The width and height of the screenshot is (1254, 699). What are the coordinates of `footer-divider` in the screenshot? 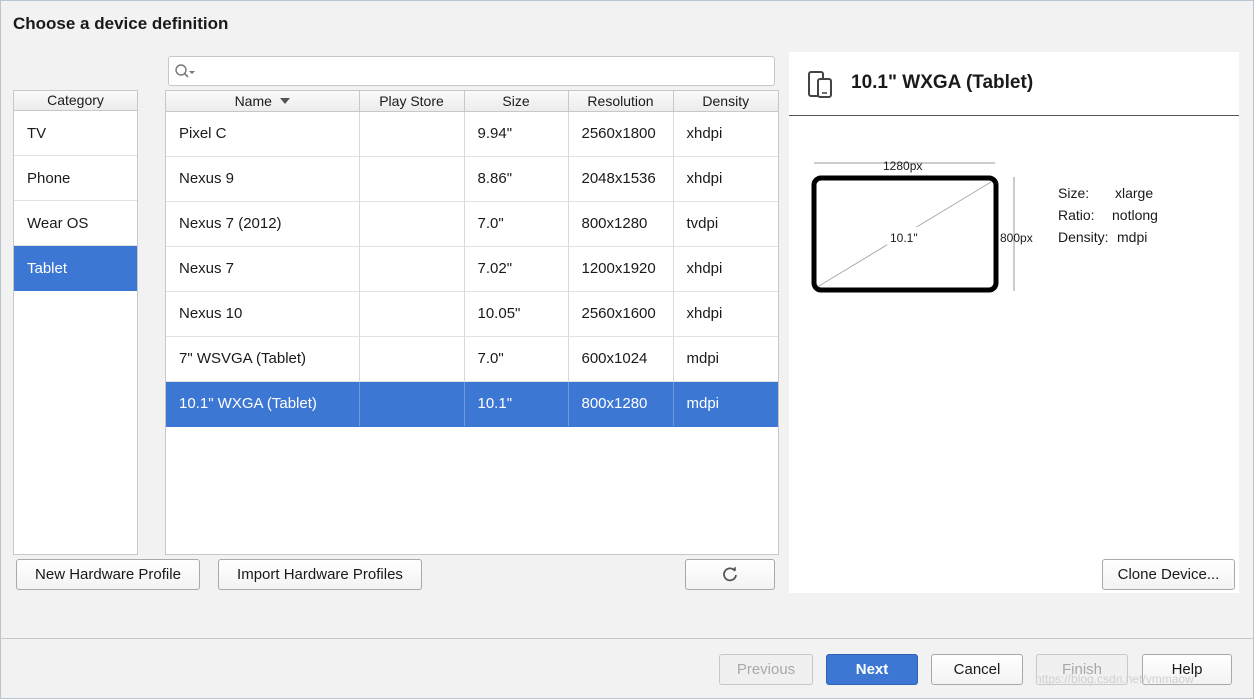 It's located at (627, 638).